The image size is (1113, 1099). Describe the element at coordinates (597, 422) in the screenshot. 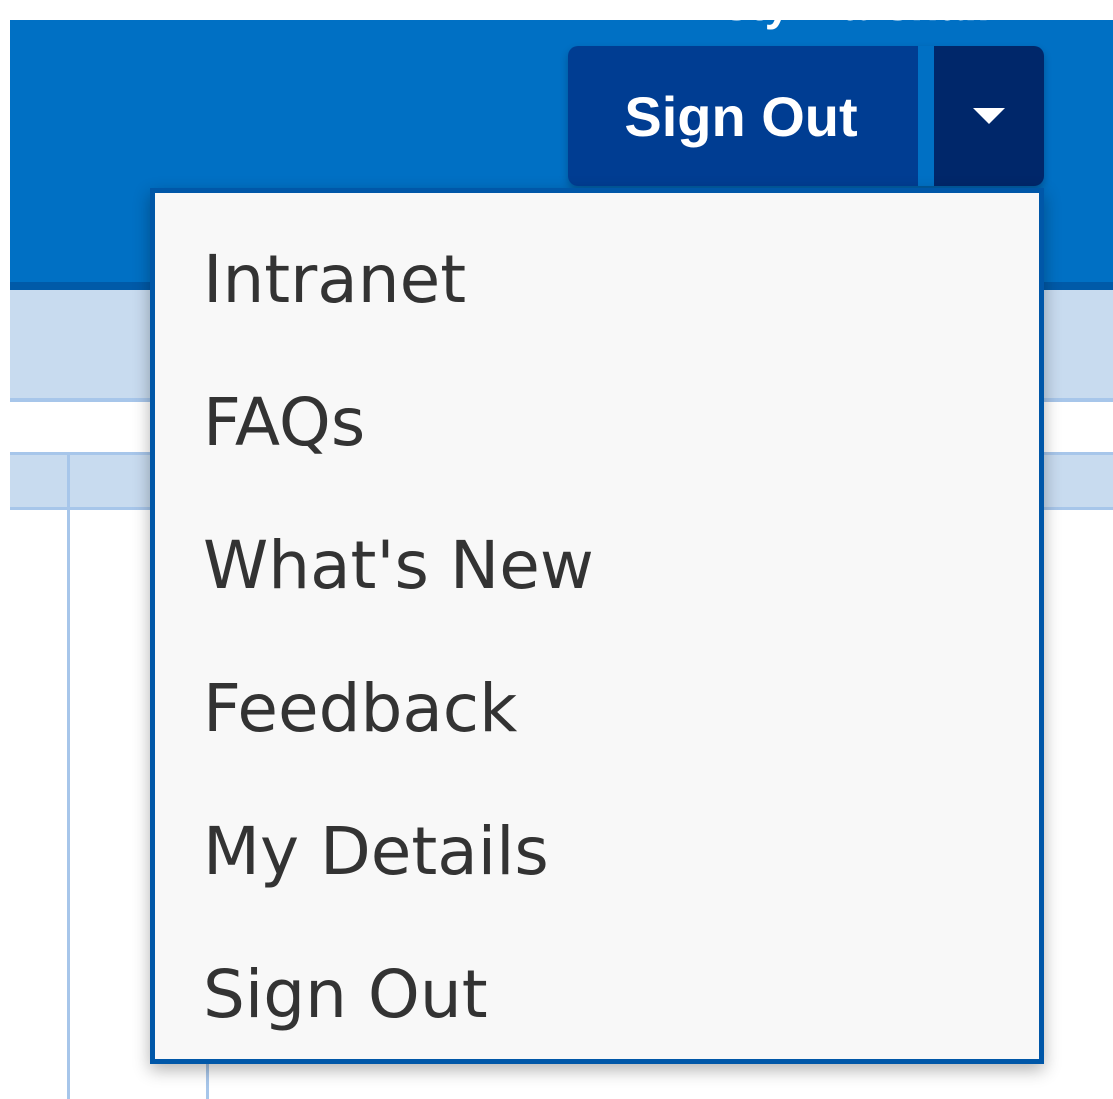

I see `menu-item-faqs: FAQs` at that location.